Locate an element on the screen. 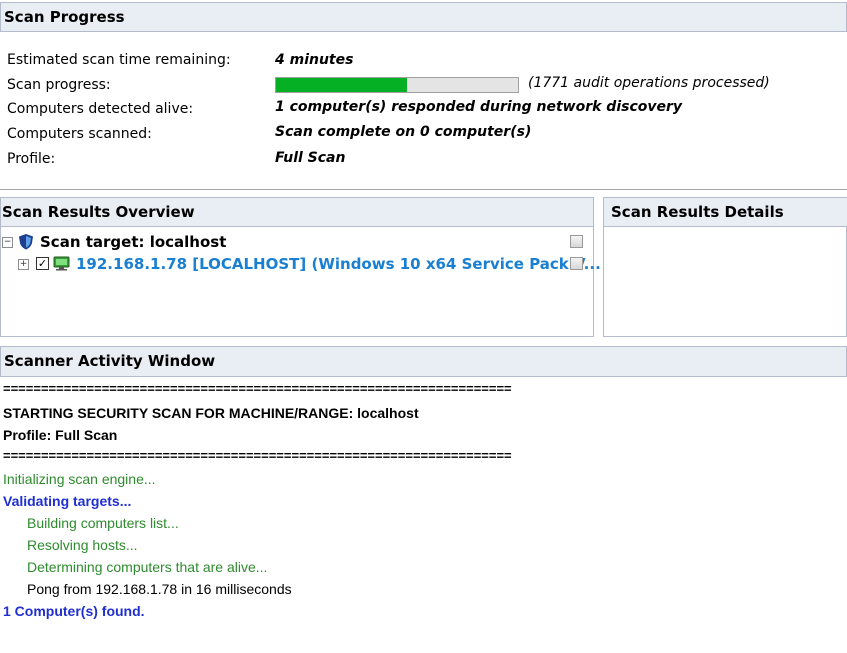  alive-label: Computers detected alive: is located at coordinates (100, 109).